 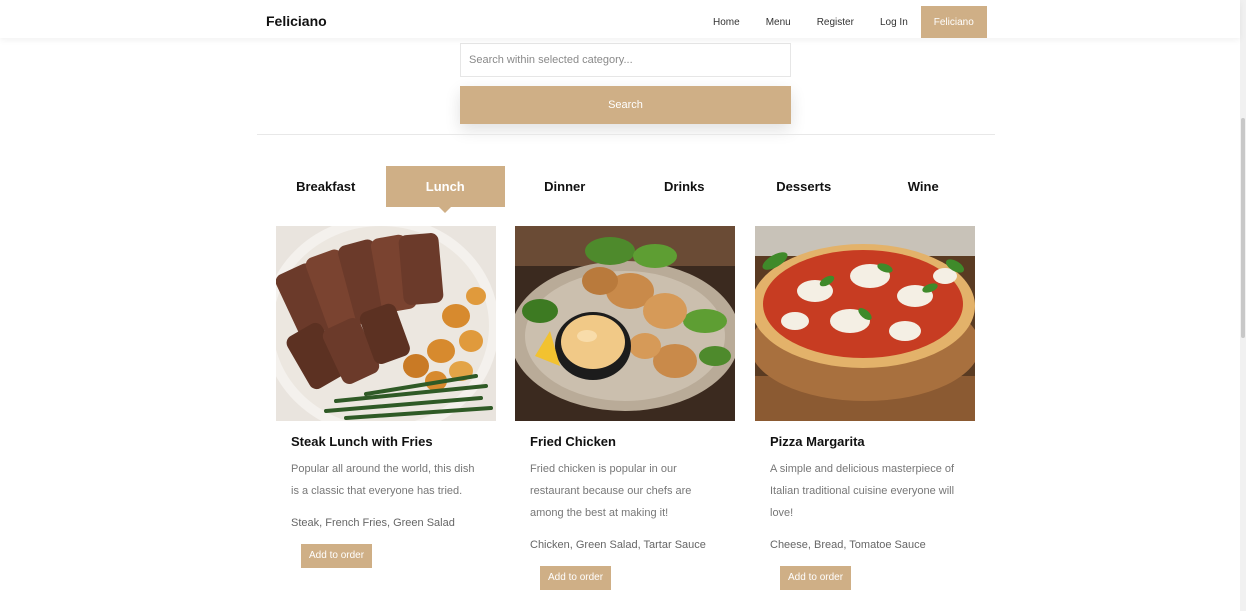 What do you see at coordinates (362, 441) in the screenshot?
I see `card-title: Steak Lunch with Fries` at bounding box center [362, 441].